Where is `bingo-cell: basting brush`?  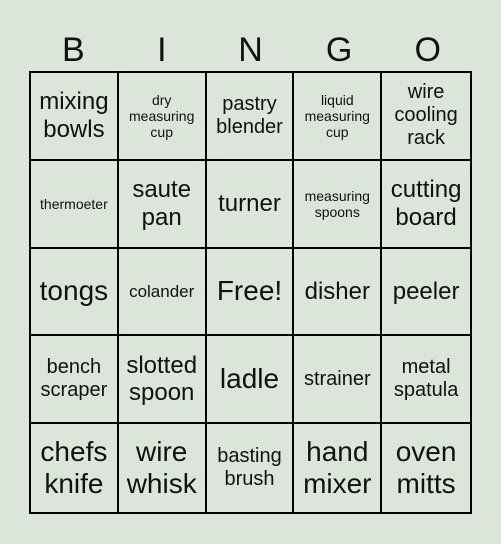
bingo-cell: basting brush is located at coordinates (251, 468).